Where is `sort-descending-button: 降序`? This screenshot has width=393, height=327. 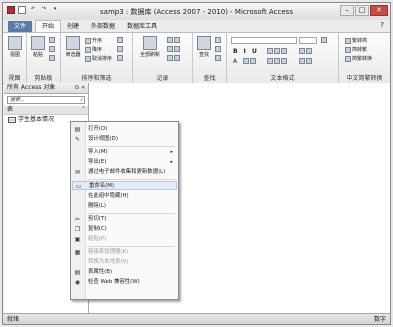 sort-descending-button: 降序 is located at coordinates (93, 49).